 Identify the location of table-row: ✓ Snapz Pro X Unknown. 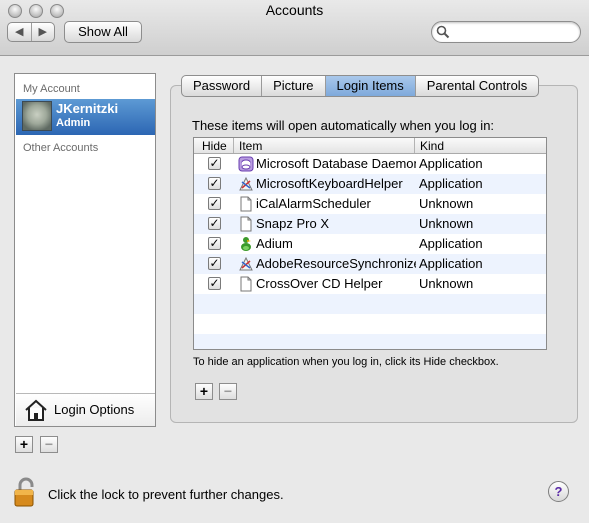
(370, 224).